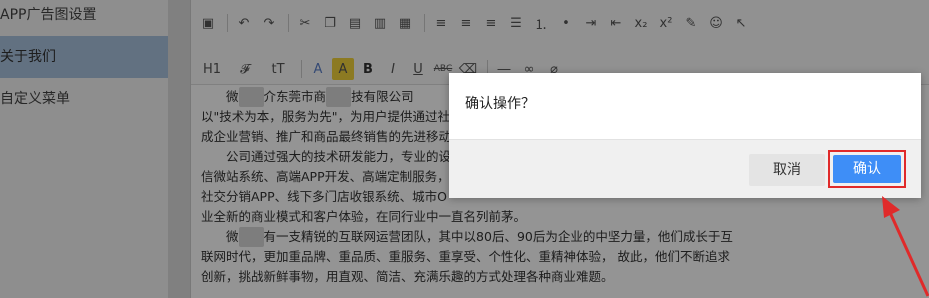 Image resolution: width=929 pixels, height=298 pixels. Describe the element at coordinates (787, 170) in the screenshot. I see `cancel-button: 取消` at that location.